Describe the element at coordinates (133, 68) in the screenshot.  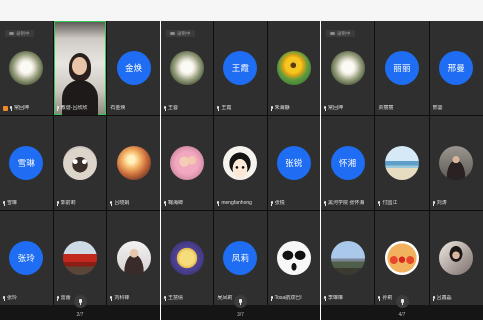
I see `participant-tile: 金焕 石金焕` at that location.